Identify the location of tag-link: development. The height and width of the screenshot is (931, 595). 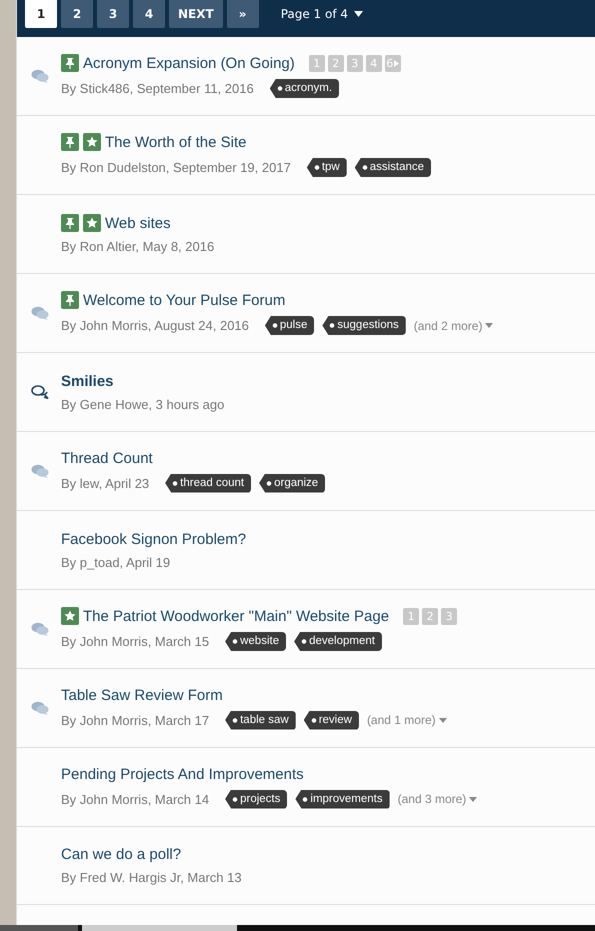
(338, 641).